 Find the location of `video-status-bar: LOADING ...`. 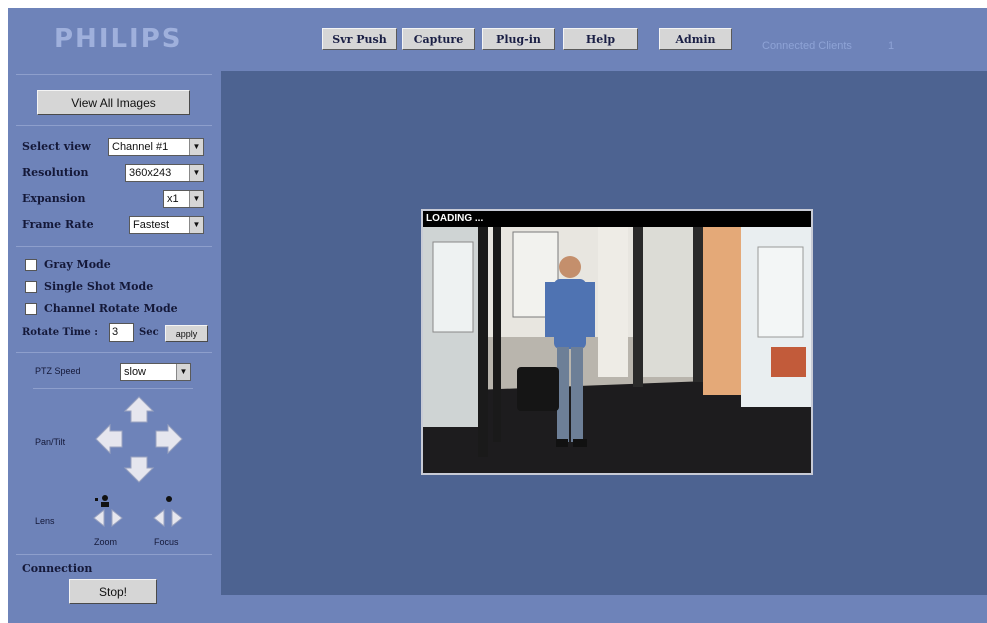

video-status-bar: LOADING ... is located at coordinates (617, 219).